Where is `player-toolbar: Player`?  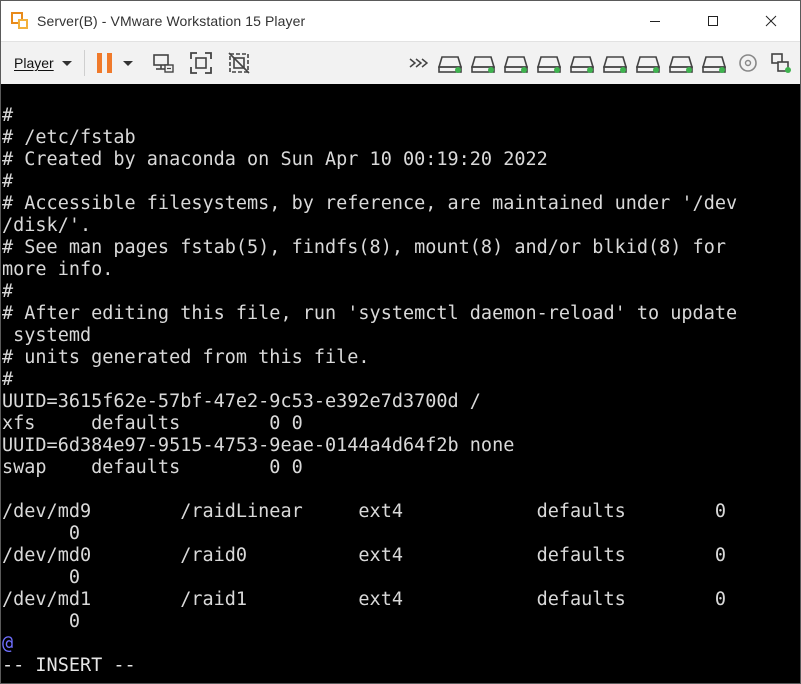 player-toolbar: Player is located at coordinates (400, 62).